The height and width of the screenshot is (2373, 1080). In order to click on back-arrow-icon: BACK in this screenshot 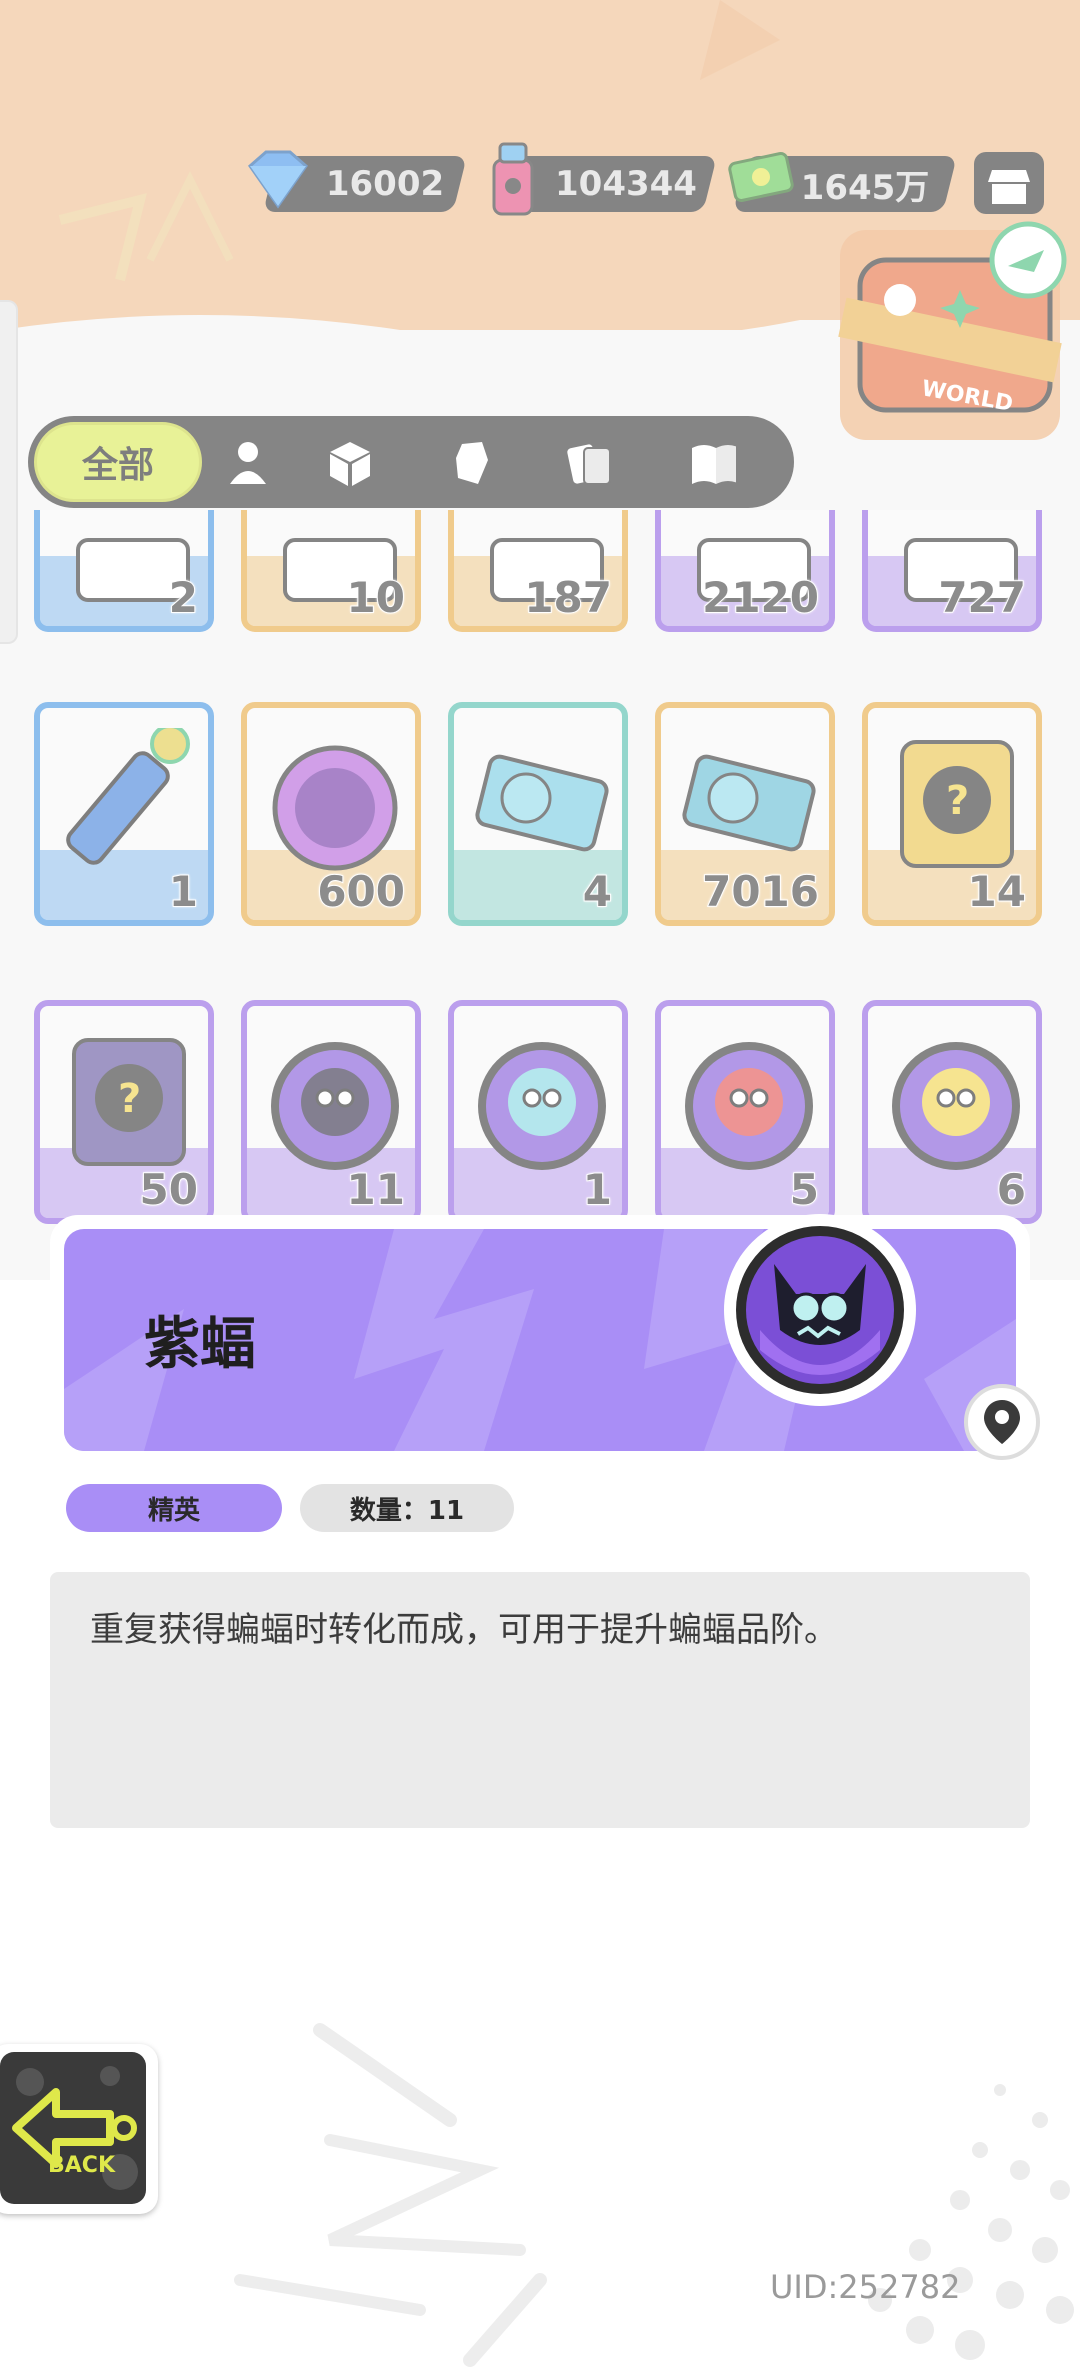, I will do `click(75, 2128)`.